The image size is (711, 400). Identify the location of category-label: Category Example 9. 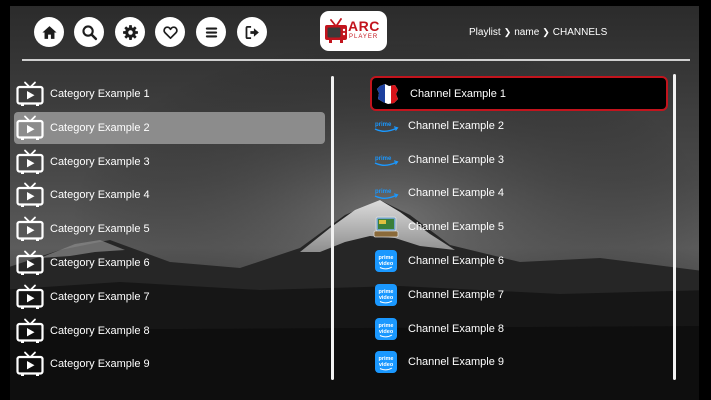
(100, 364).